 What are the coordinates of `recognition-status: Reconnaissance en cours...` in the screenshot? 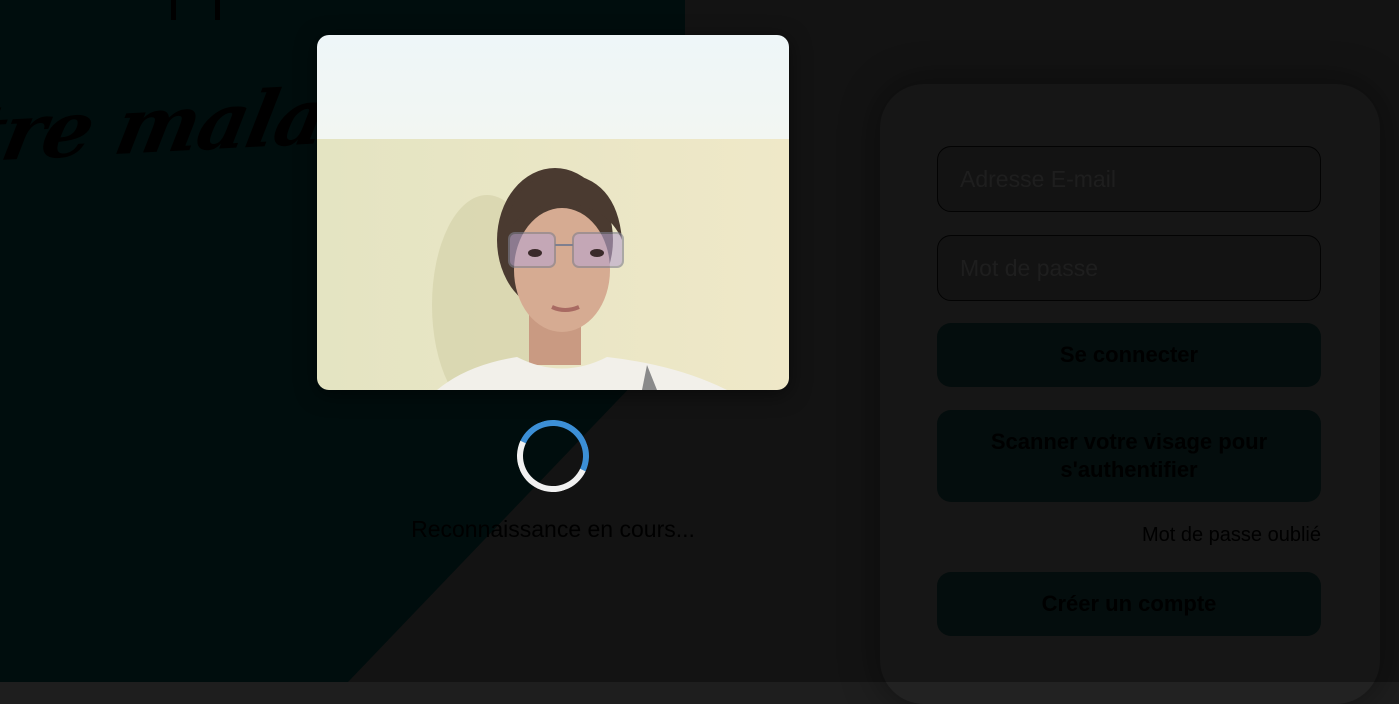 It's located at (553, 529).